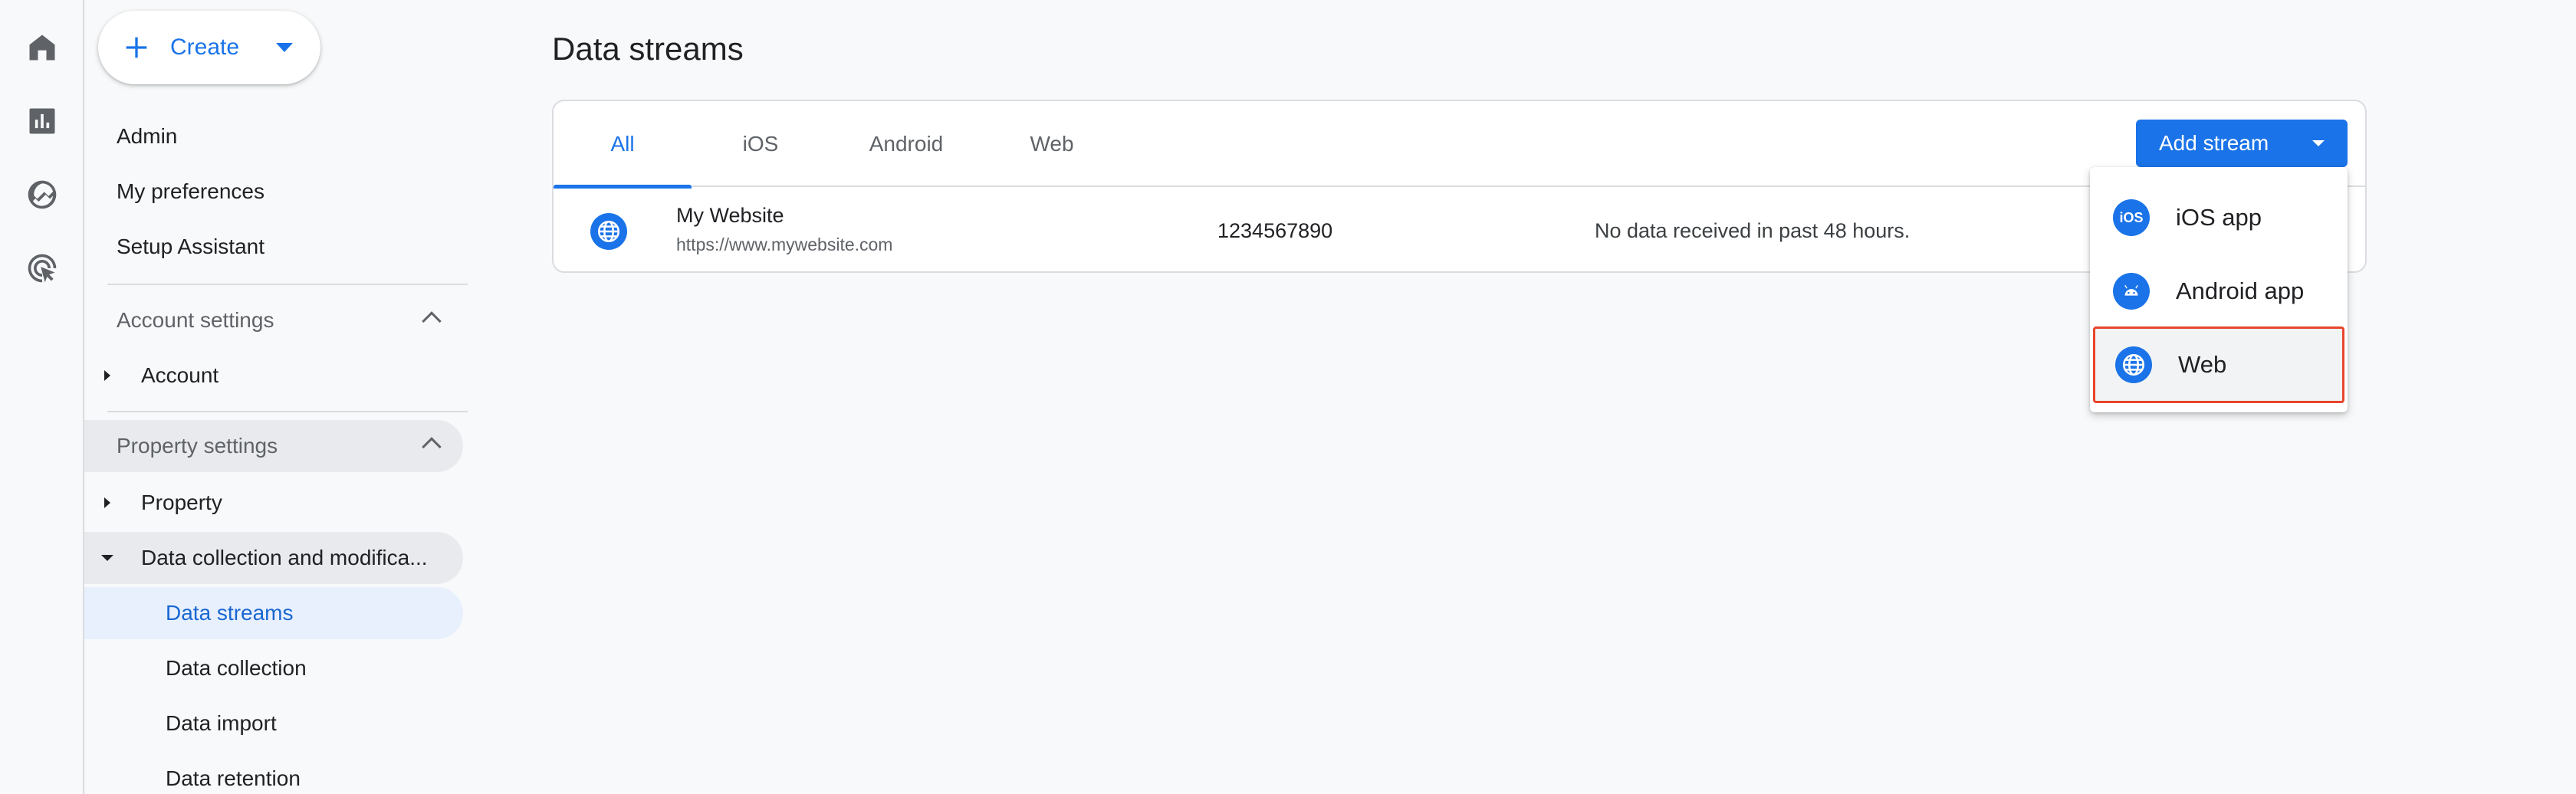 Image resolution: width=2576 pixels, height=794 pixels. What do you see at coordinates (182, 502) in the screenshot?
I see `tree-item-label: Property` at bounding box center [182, 502].